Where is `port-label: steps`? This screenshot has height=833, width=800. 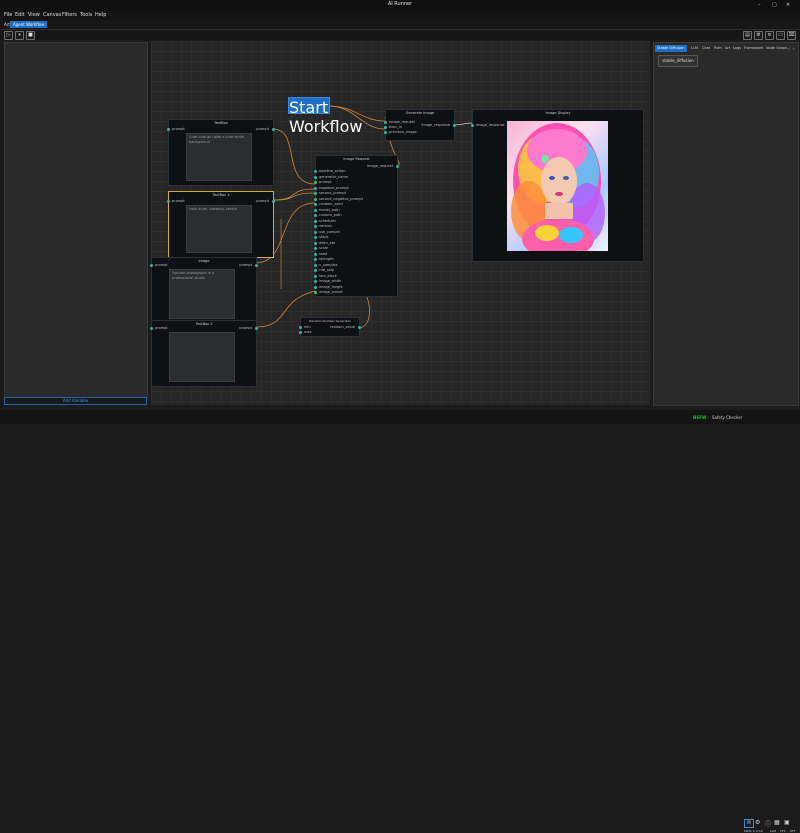 port-label: steps is located at coordinates (324, 237).